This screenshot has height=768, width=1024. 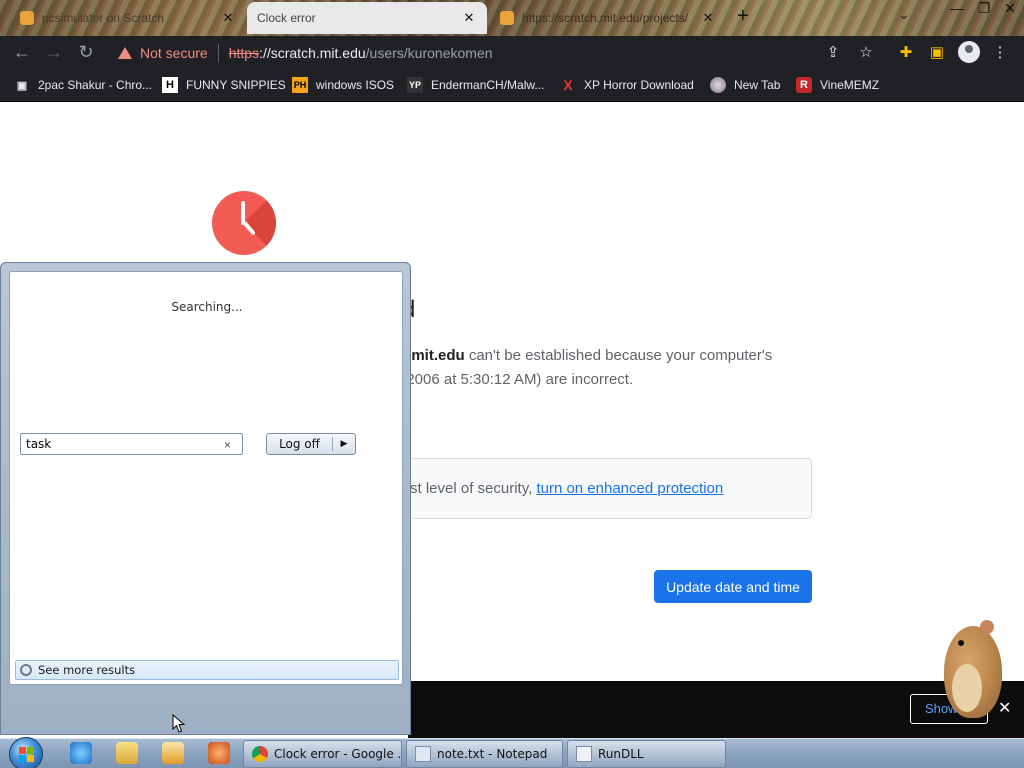 I want to click on r-logo-icon: R, so click(x=804, y=85).